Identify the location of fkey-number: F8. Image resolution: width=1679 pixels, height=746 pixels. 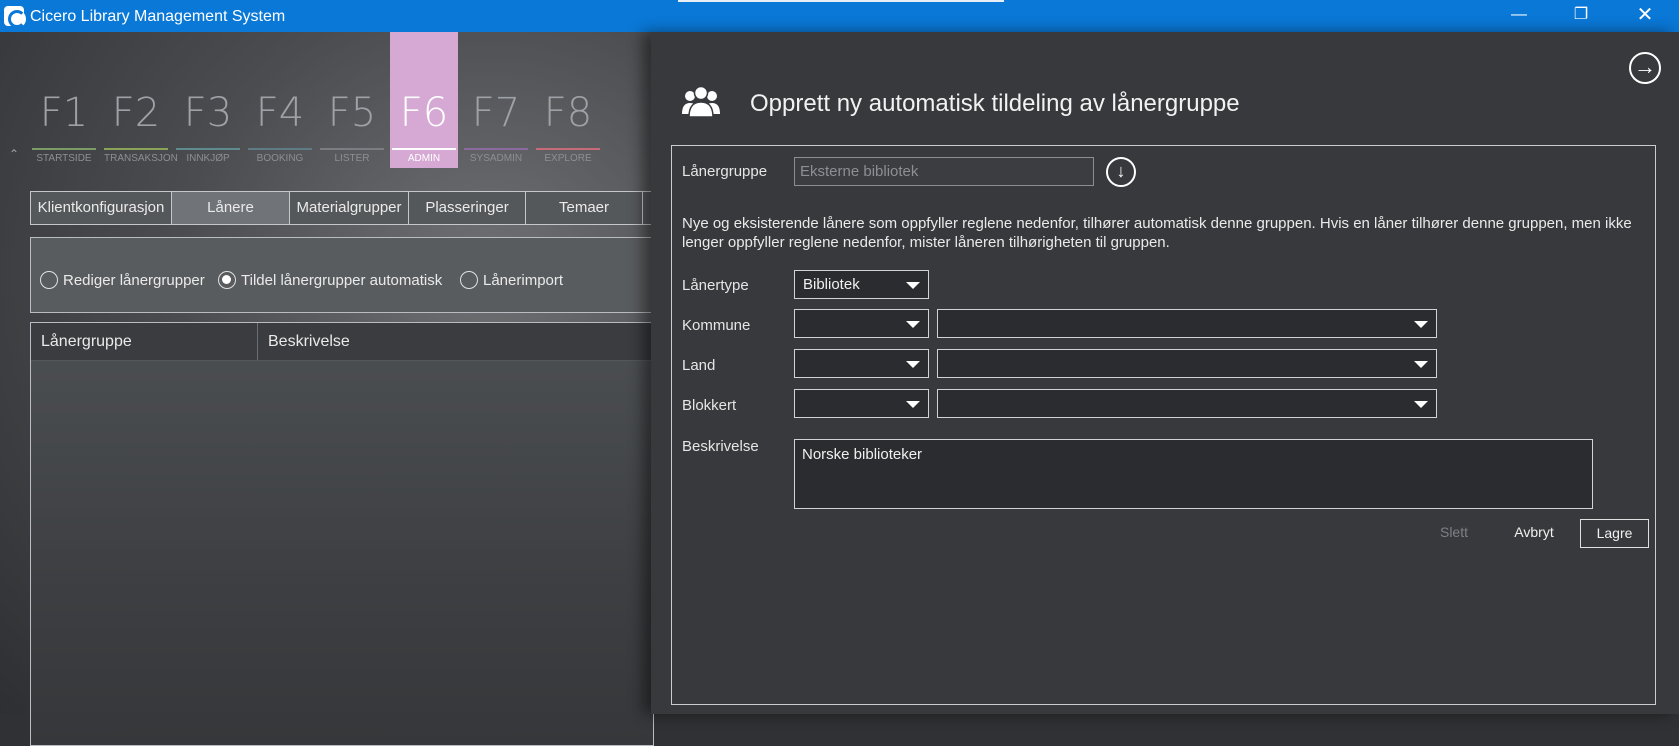
(568, 113).